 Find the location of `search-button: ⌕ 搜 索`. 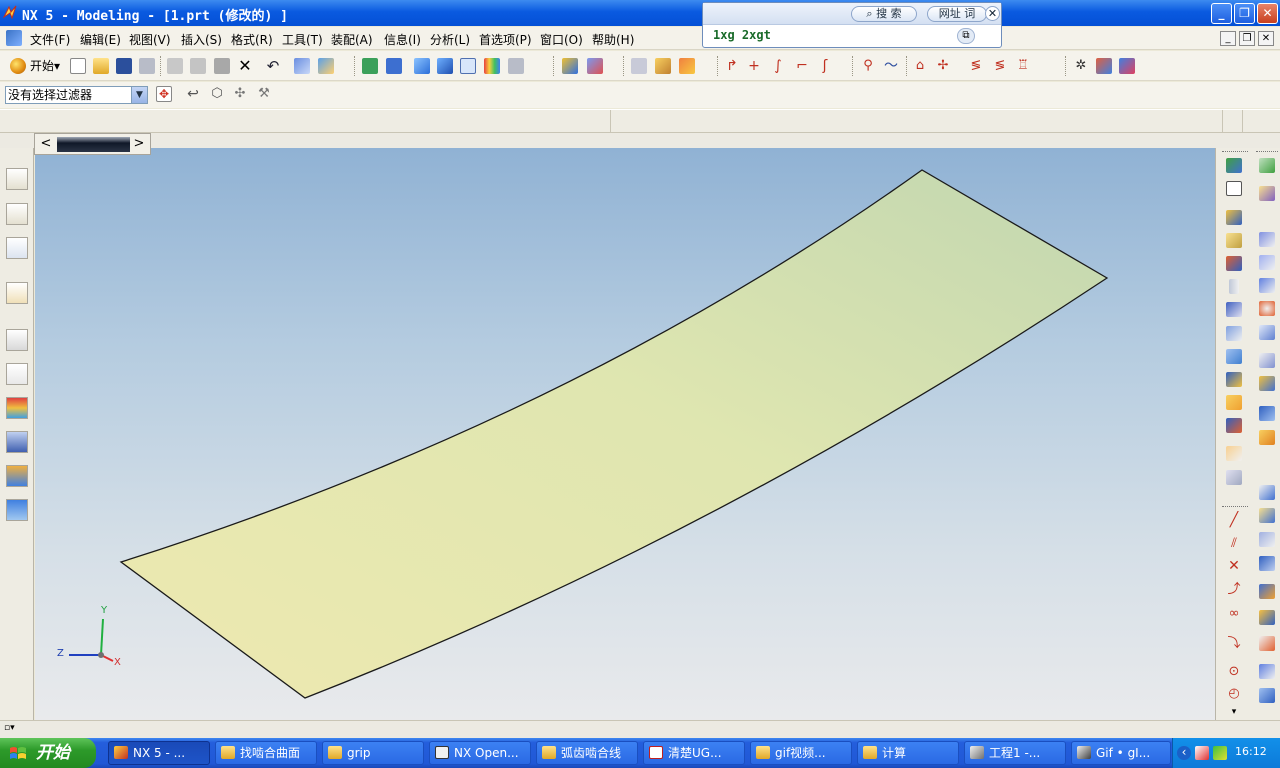

search-button: ⌕ 搜 索 is located at coordinates (884, 14).